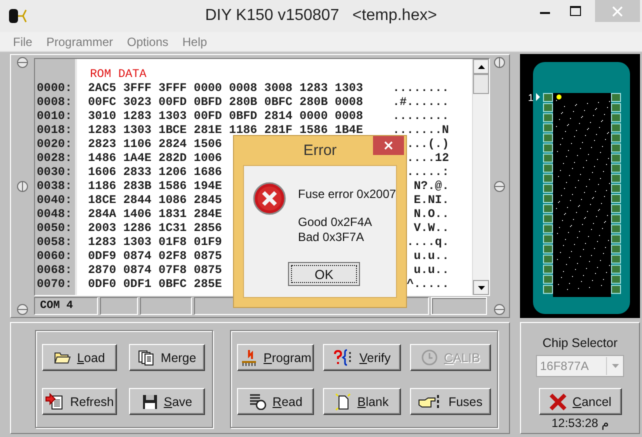 The width and height of the screenshot is (642, 437). Describe the element at coordinates (23, 41) in the screenshot. I see `menu-item: File` at that location.